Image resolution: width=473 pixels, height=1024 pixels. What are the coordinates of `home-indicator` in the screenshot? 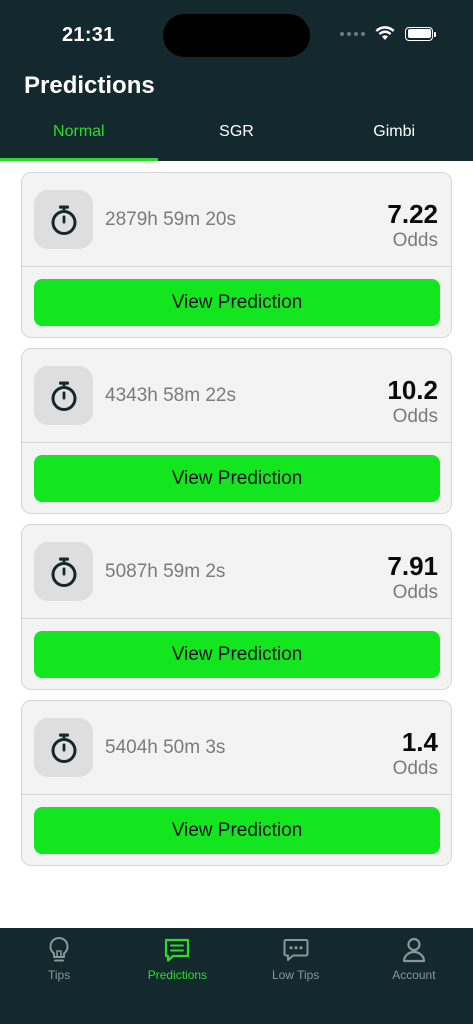 It's located at (236, 1014).